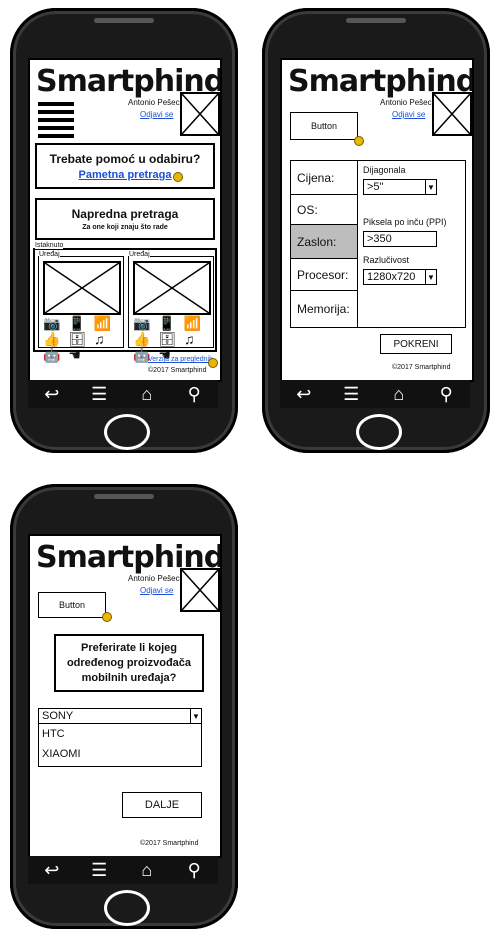  I want to click on category-price: Cijena:, so click(324, 178).